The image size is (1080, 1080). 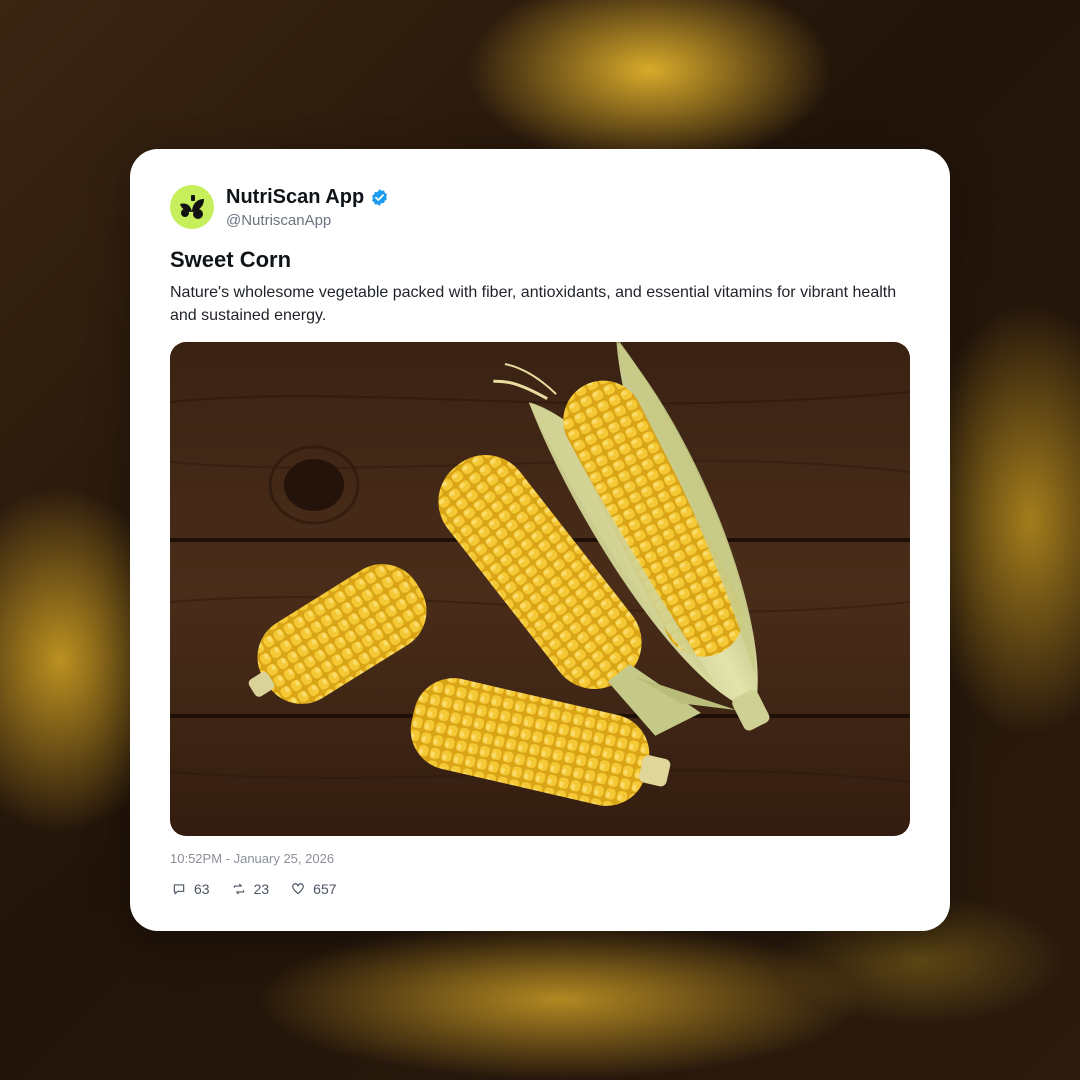 What do you see at coordinates (261, 889) in the screenshot?
I see `repost-count: 23` at bounding box center [261, 889].